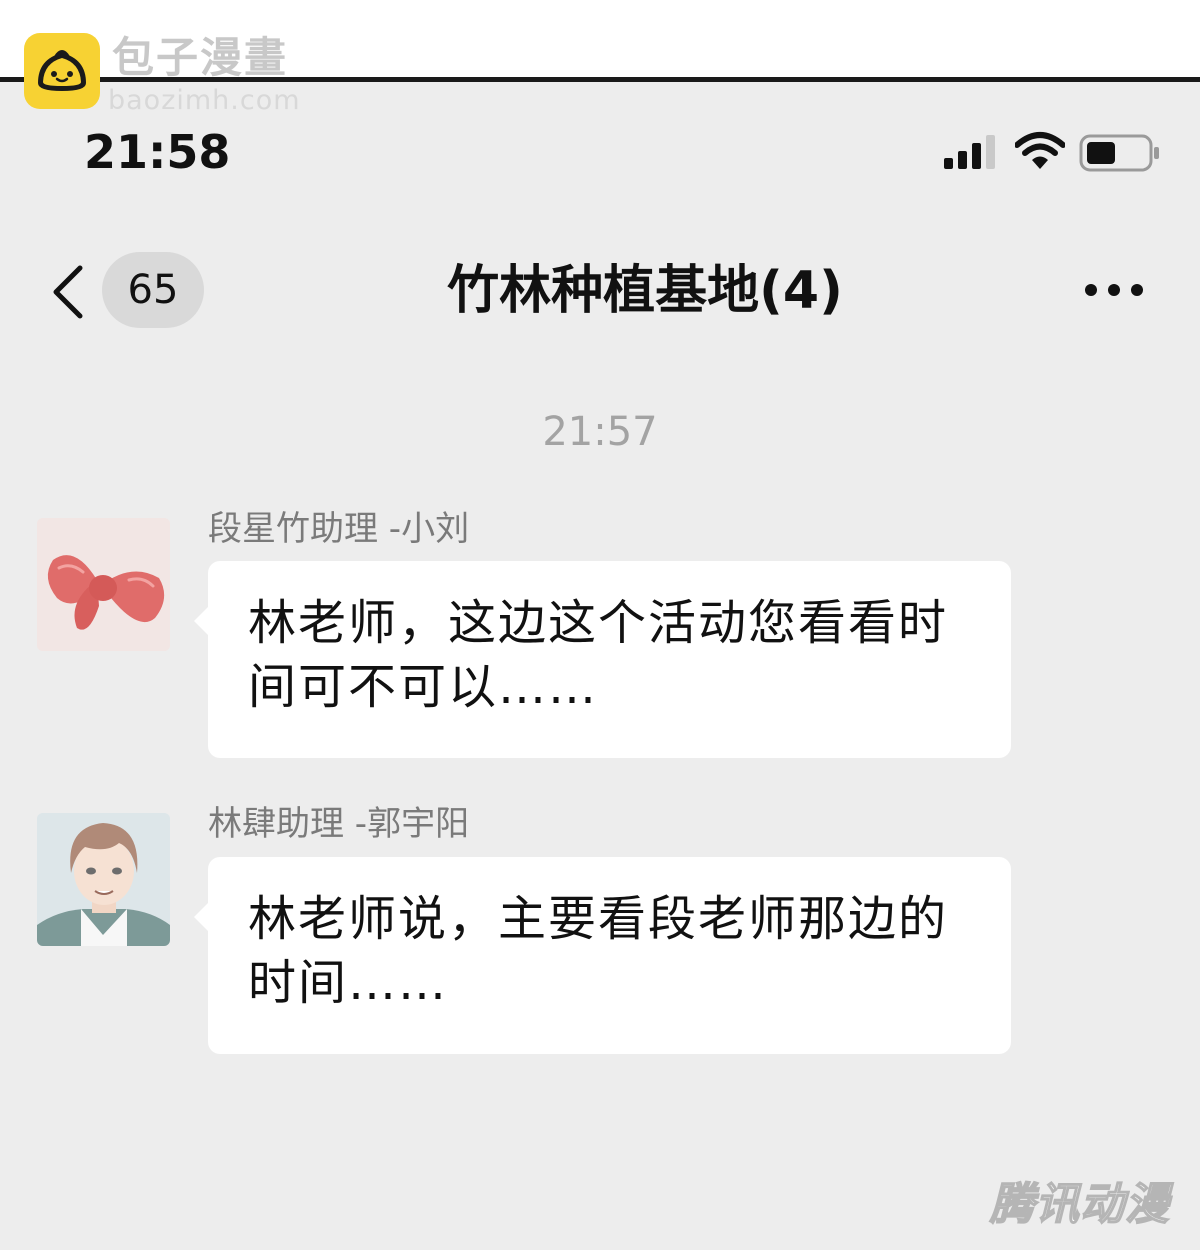 The width and height of the screenshot is (1200, 1250). What do you see at coordinates (645, 291) in the screenshot?
I see `chat-title: 竹林种植基地(4)` at bounding box center [645, 291].